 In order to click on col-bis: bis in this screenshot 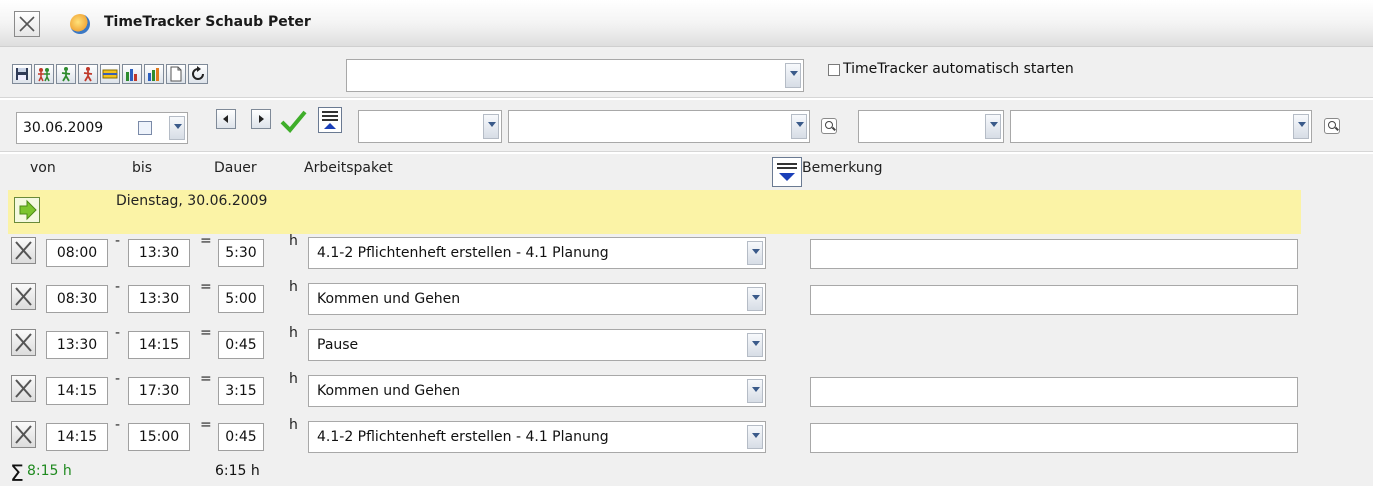, I will do `click(142, 168)`.